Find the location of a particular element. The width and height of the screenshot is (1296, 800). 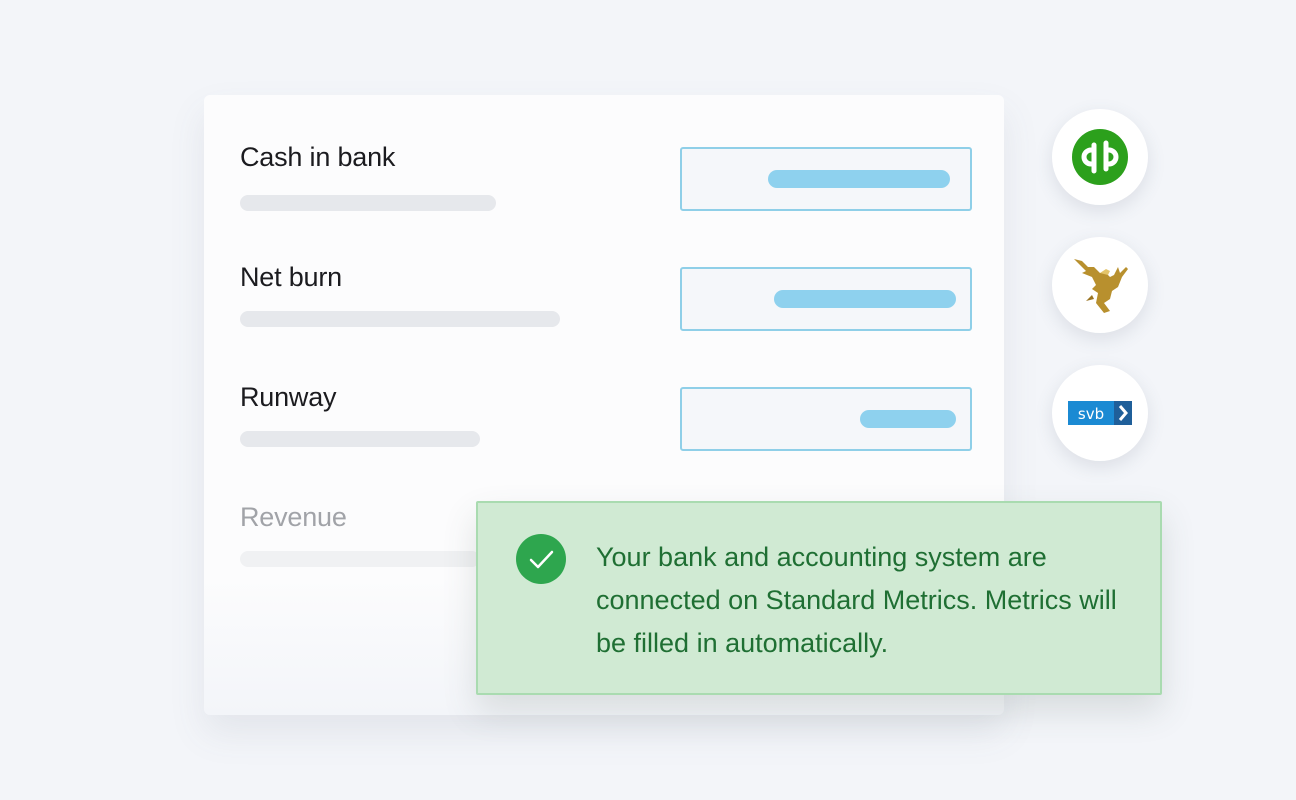

svb-logo-icon: svb is located at coordinates (1100, 413).